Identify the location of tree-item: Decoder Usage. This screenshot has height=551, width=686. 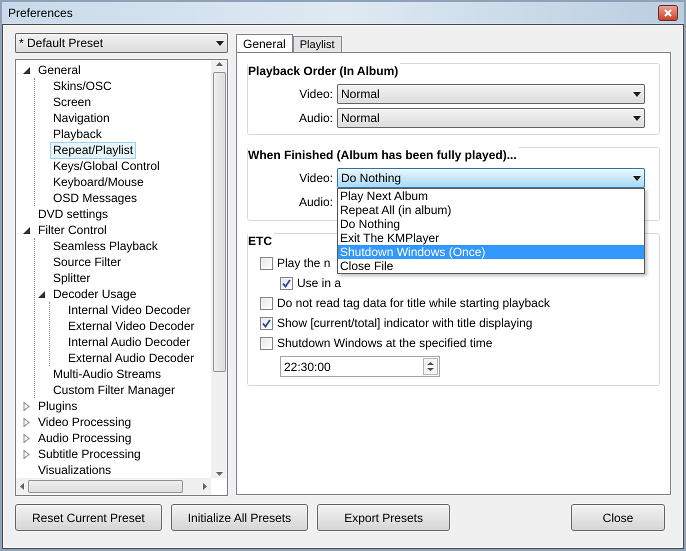
(95, 294).